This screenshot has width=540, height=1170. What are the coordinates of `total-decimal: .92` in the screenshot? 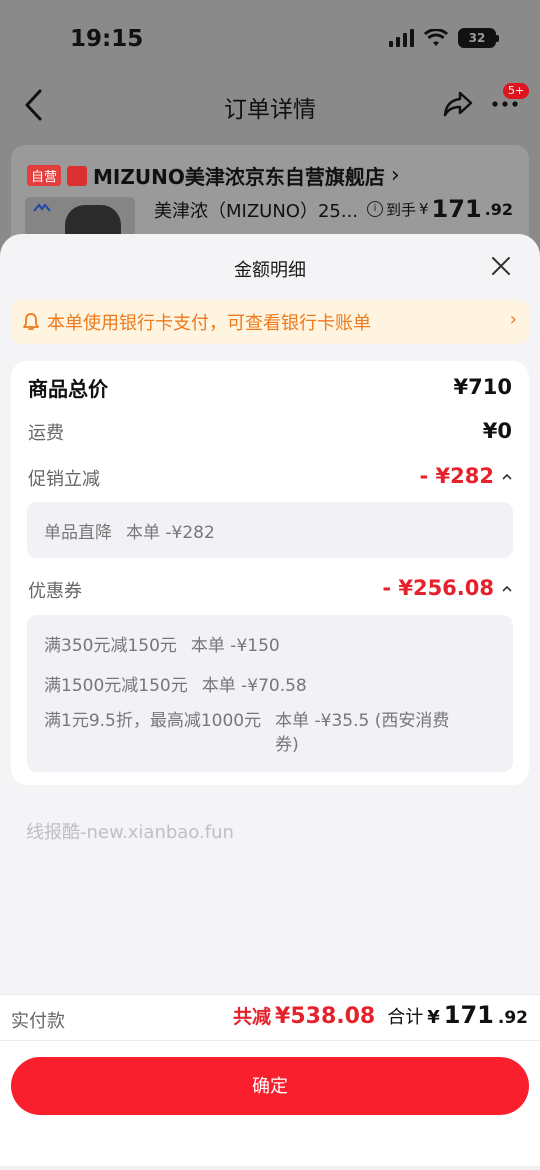 It's located at (512, 1018).